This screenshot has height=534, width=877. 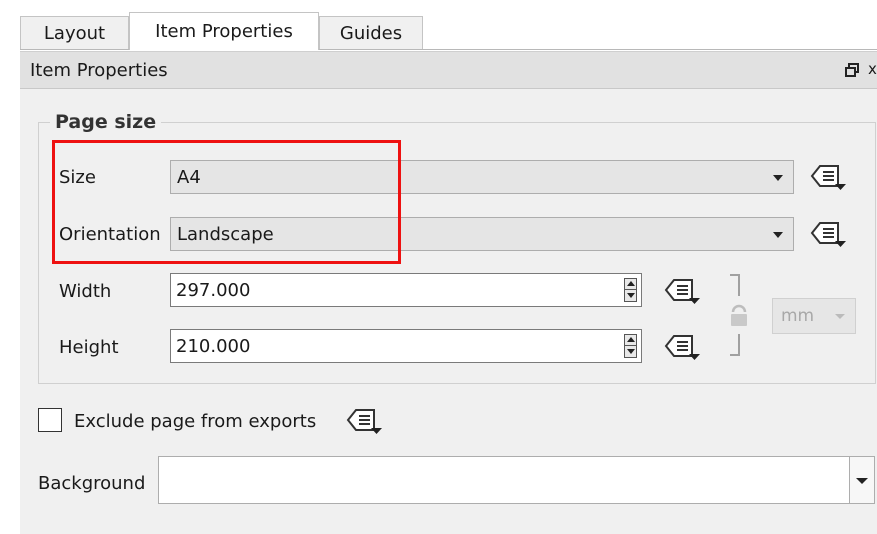 I want to click on exclude-page-label: Exclude page from exports, so click(x=195, y=421).